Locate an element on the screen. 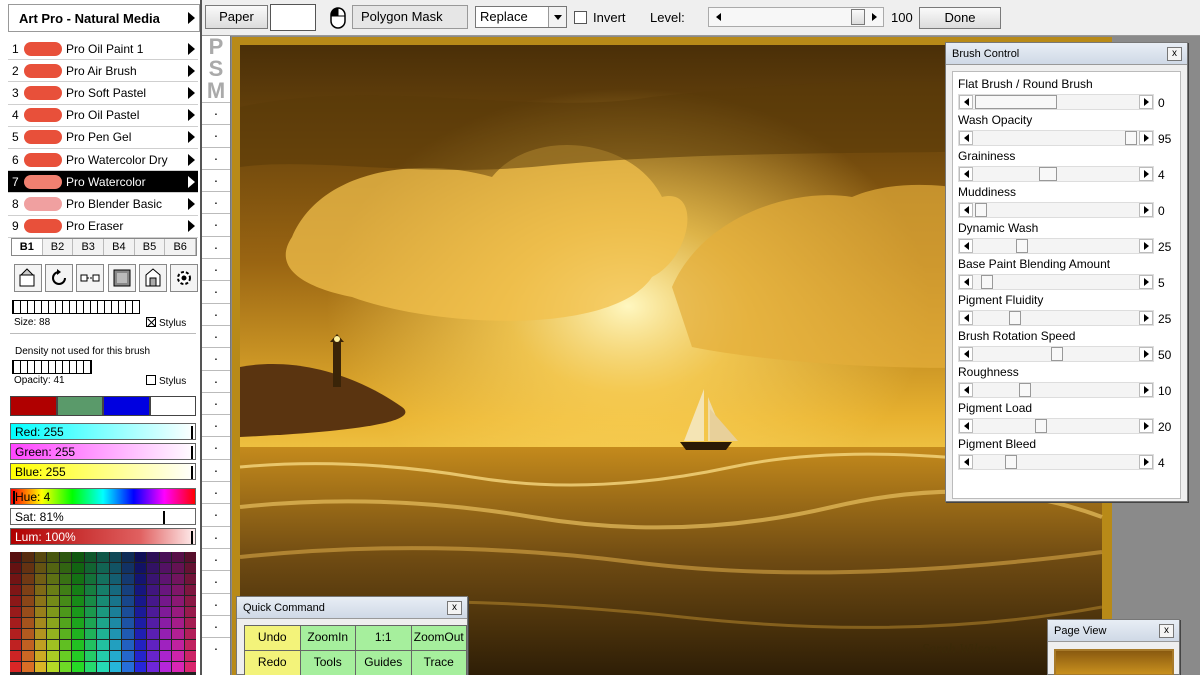 The image size is (1200, 675). settings-gear-icon is located at coordinates (183, 278).